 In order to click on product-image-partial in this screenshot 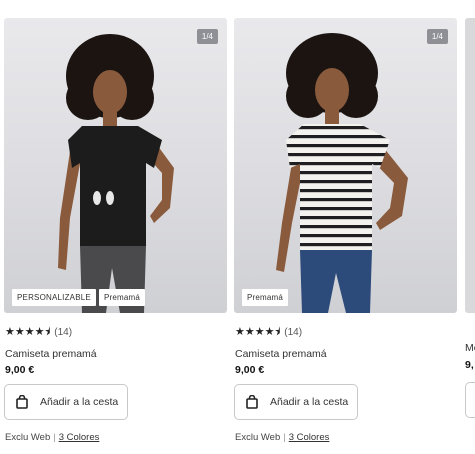, I will do `click(470, 165)`.